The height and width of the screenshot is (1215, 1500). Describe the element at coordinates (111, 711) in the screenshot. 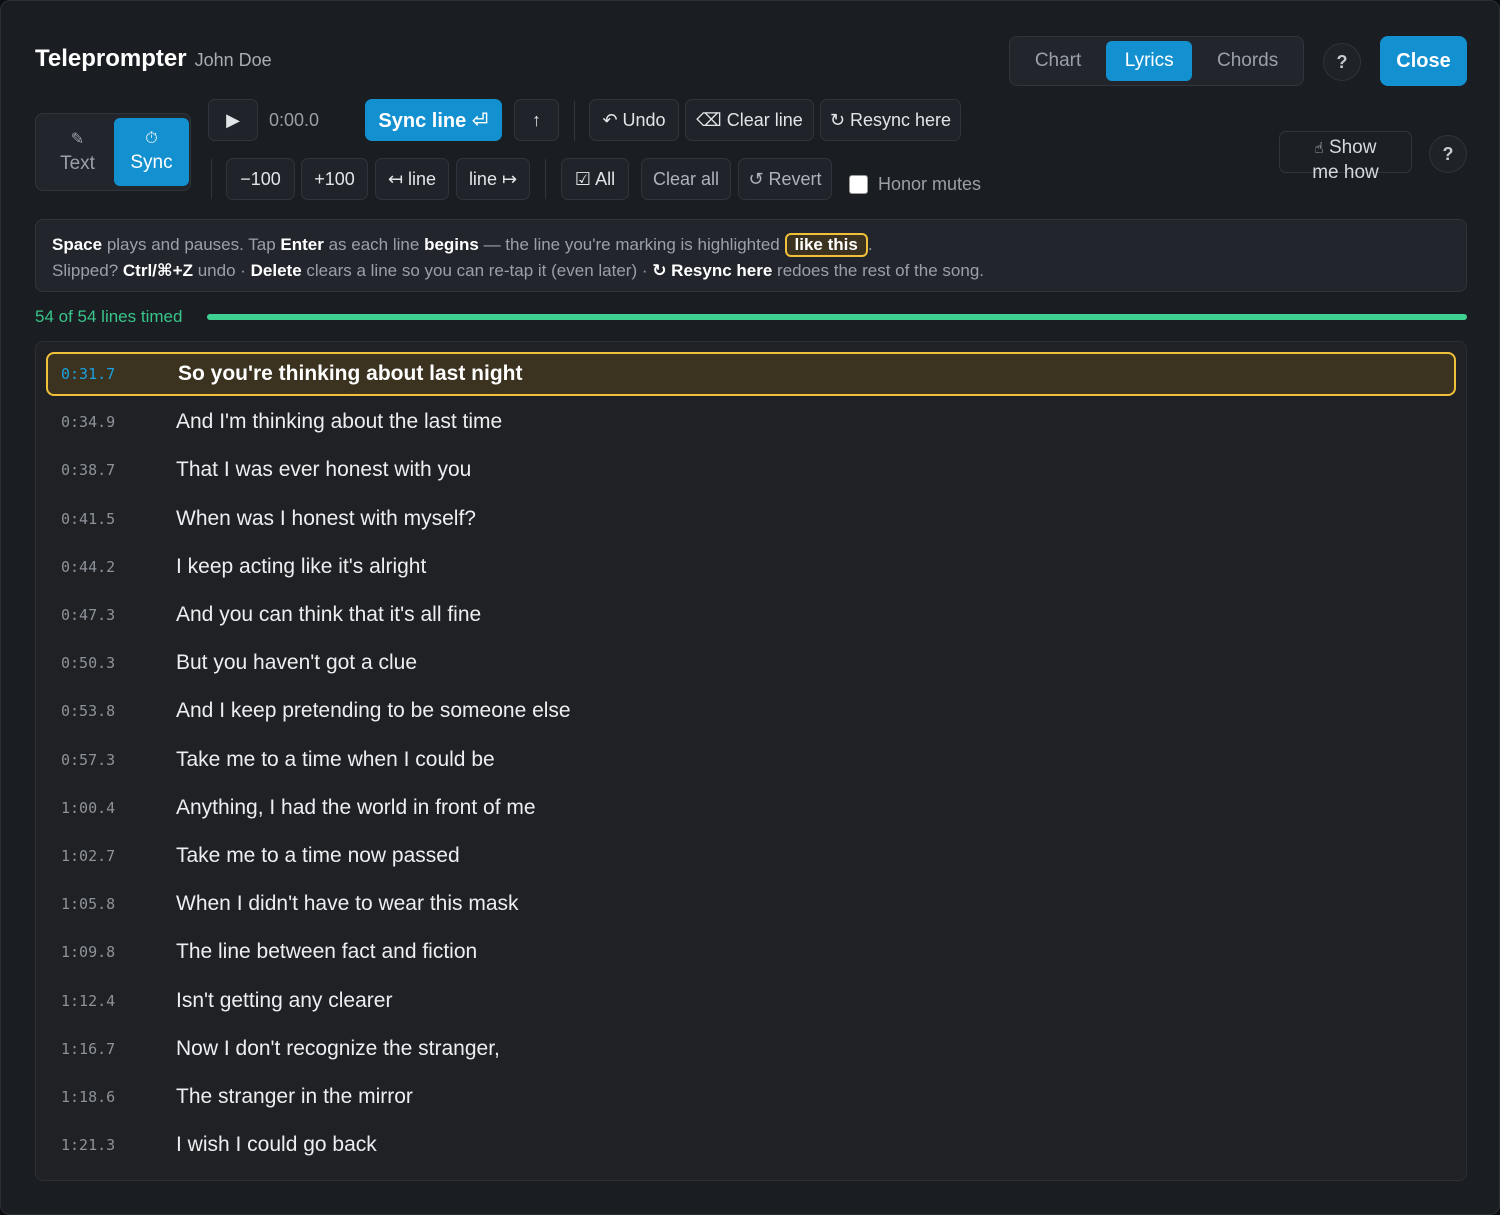

I see `line-timestamp: 0:53.8` at that location.